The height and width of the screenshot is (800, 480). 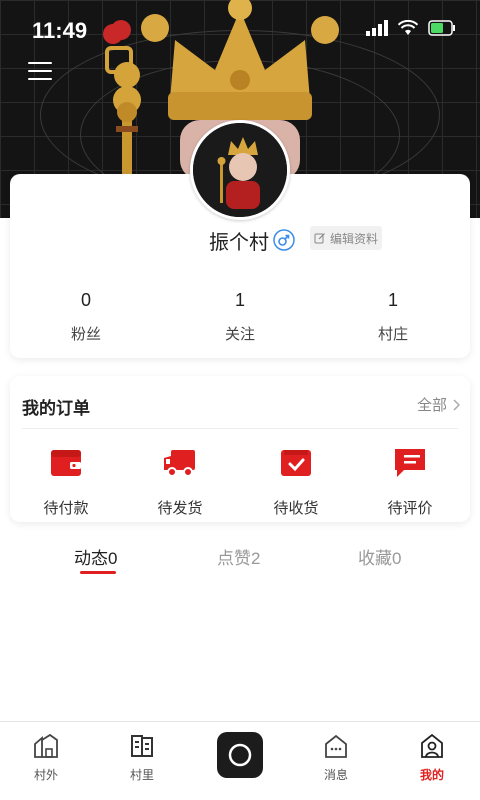 I want to click on bottom-navigation: 村外 村里 消息 我的, so click(x=240, y=760).